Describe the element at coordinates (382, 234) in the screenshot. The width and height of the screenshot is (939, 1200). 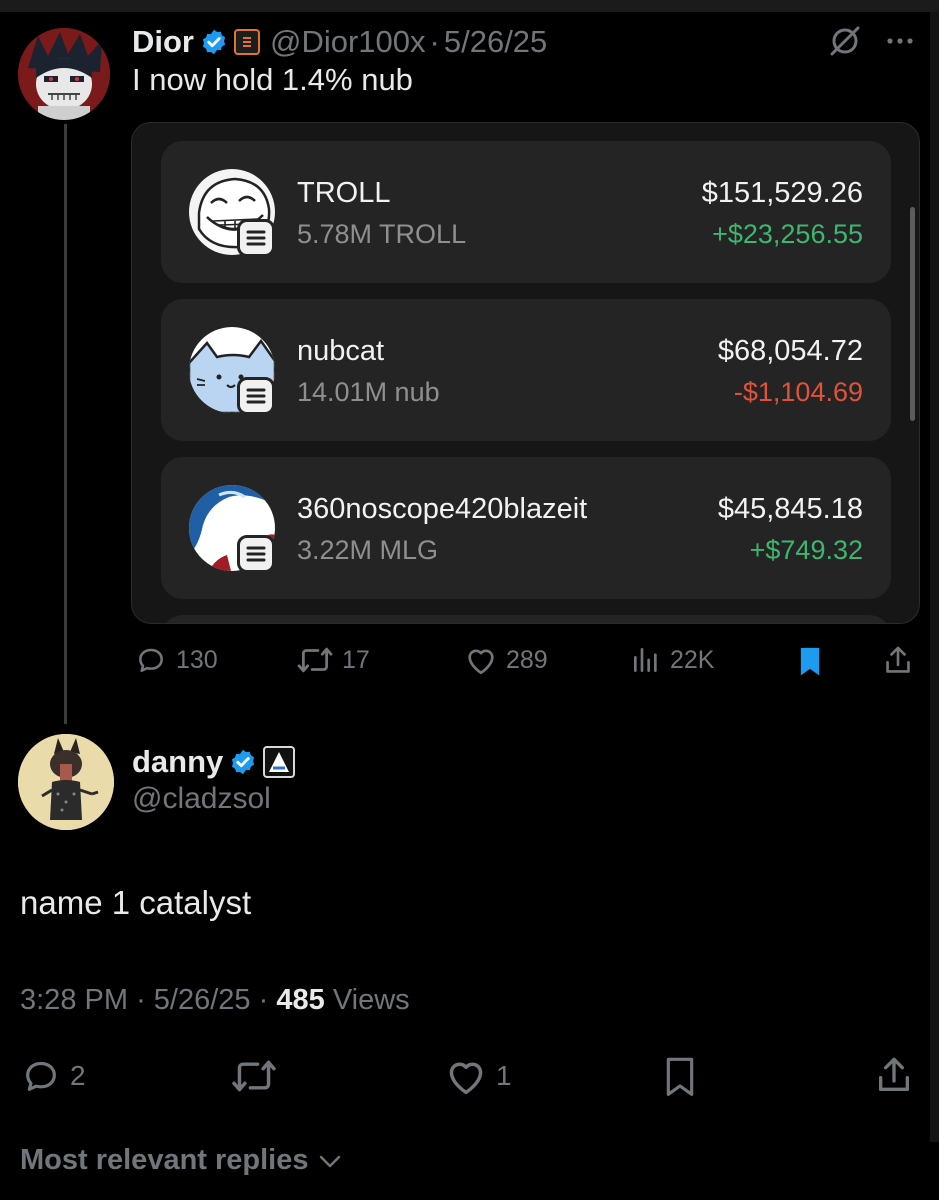
I see `token-amount: 5.78M TROLL` at that location.